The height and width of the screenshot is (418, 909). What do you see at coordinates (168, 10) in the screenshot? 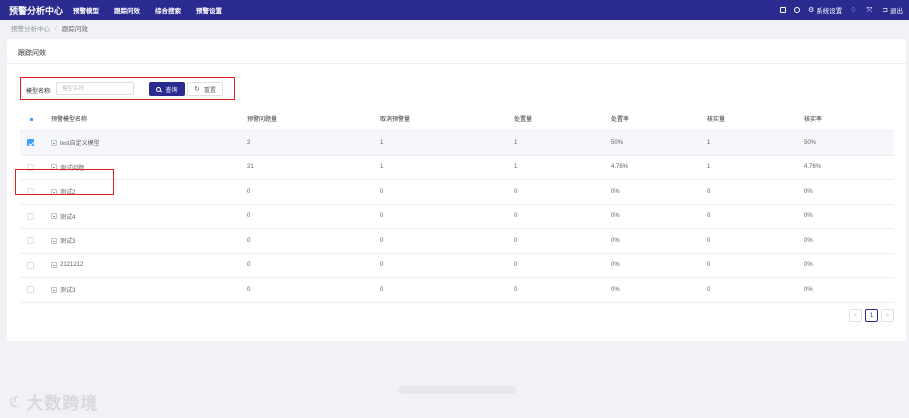
I see `nav-item-search: 综合搜索` at bounding box center [168, 10].